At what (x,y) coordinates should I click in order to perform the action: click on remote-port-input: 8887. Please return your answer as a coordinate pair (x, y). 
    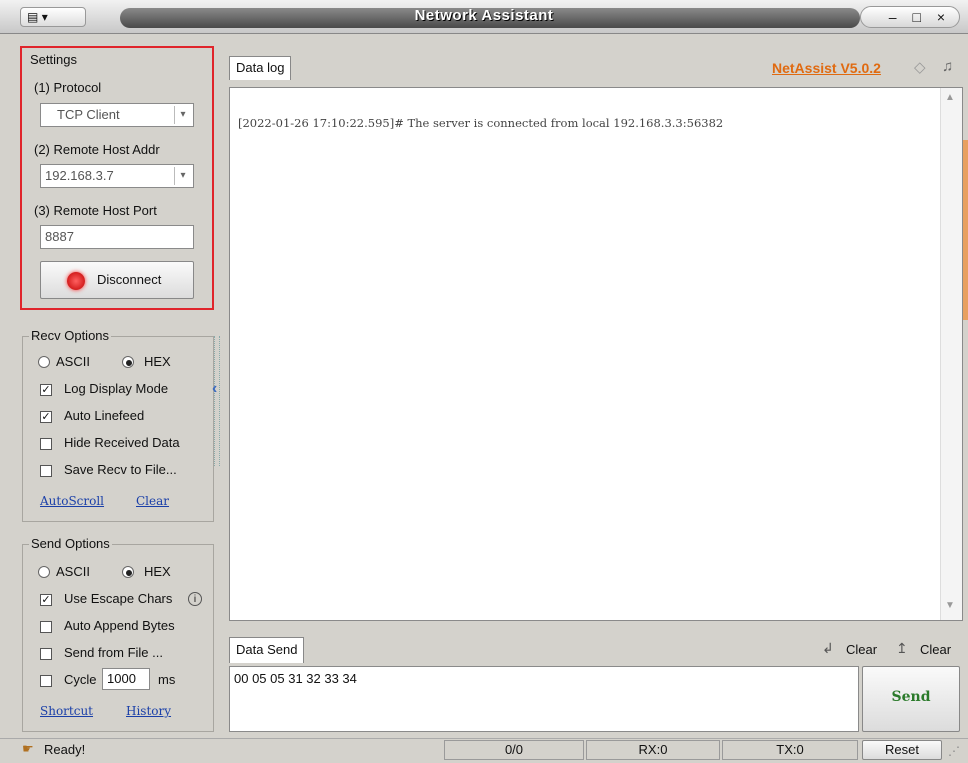
    Looking at the image, I should click on (117, 237).